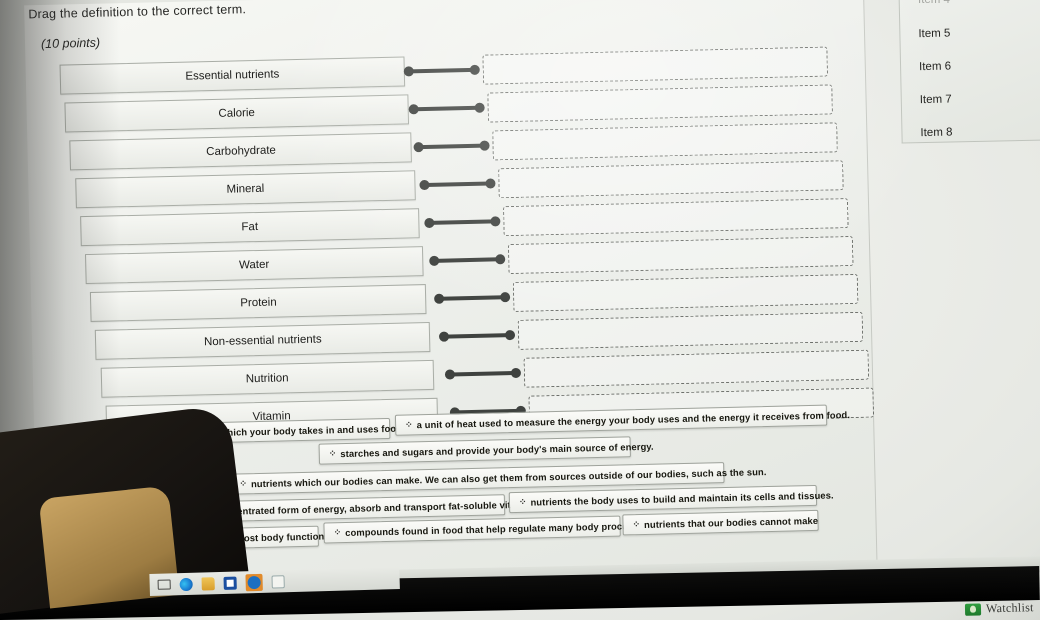  I want to click on window-icon, so click(278, 581).